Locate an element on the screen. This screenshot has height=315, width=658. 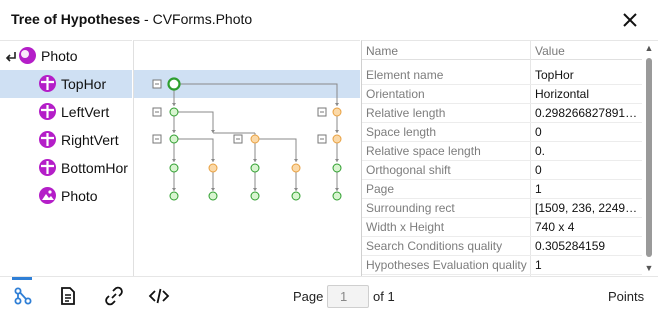
link-icon is located at coordinates (114, 296).